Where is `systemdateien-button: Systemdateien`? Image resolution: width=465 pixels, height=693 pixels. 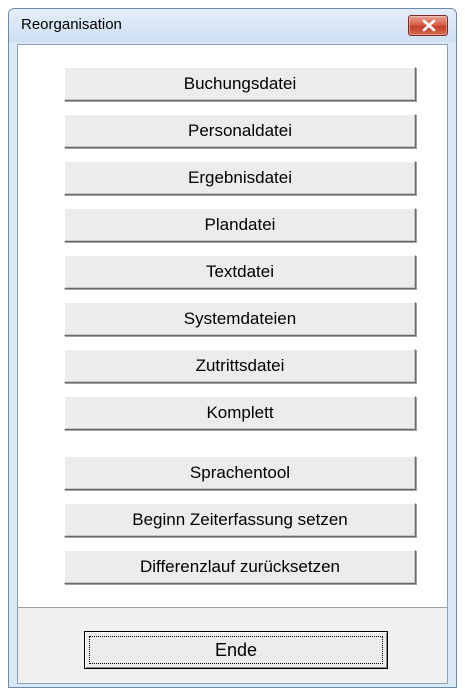 systemdateien-button: Systemdateien is located at coordinates (240, 319).